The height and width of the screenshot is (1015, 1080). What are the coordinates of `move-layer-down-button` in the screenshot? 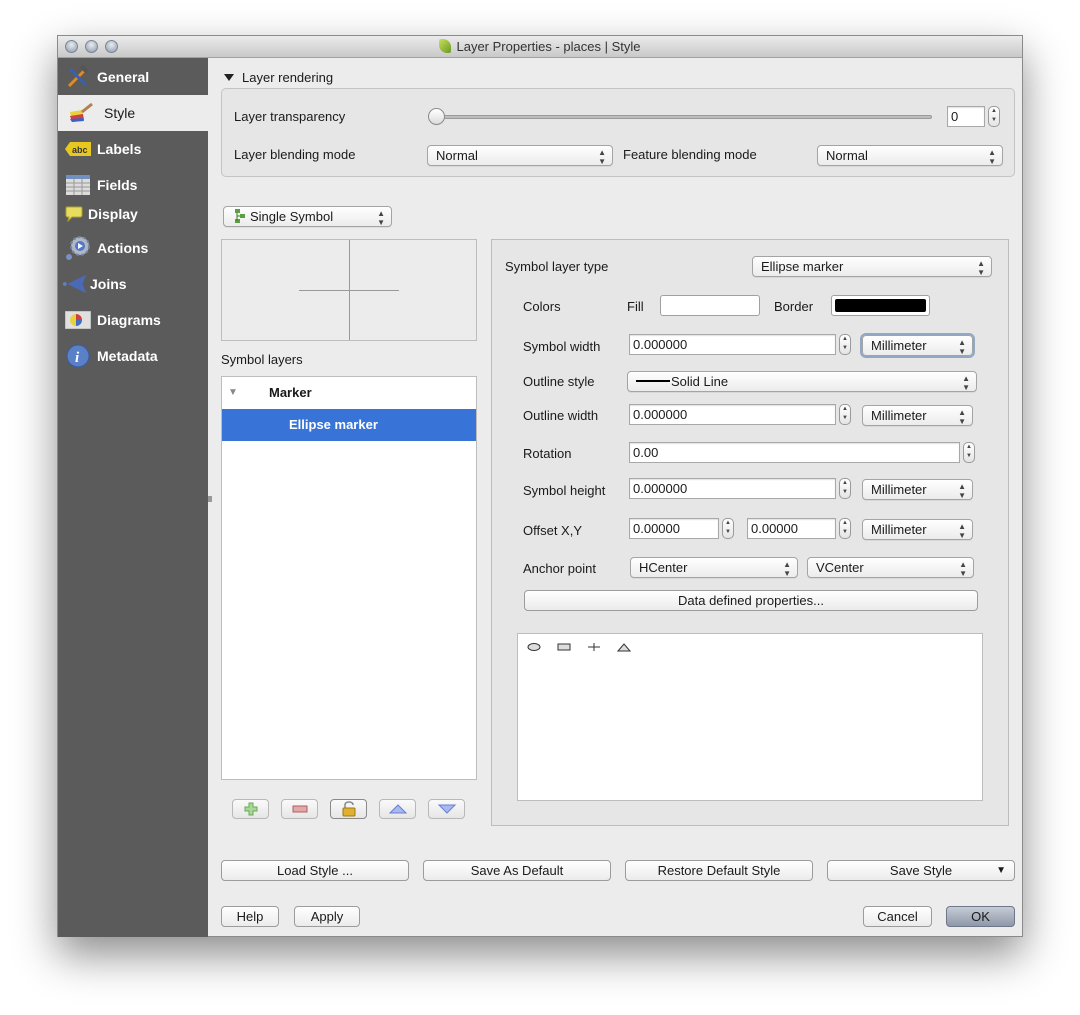 It's located at (446, 809).